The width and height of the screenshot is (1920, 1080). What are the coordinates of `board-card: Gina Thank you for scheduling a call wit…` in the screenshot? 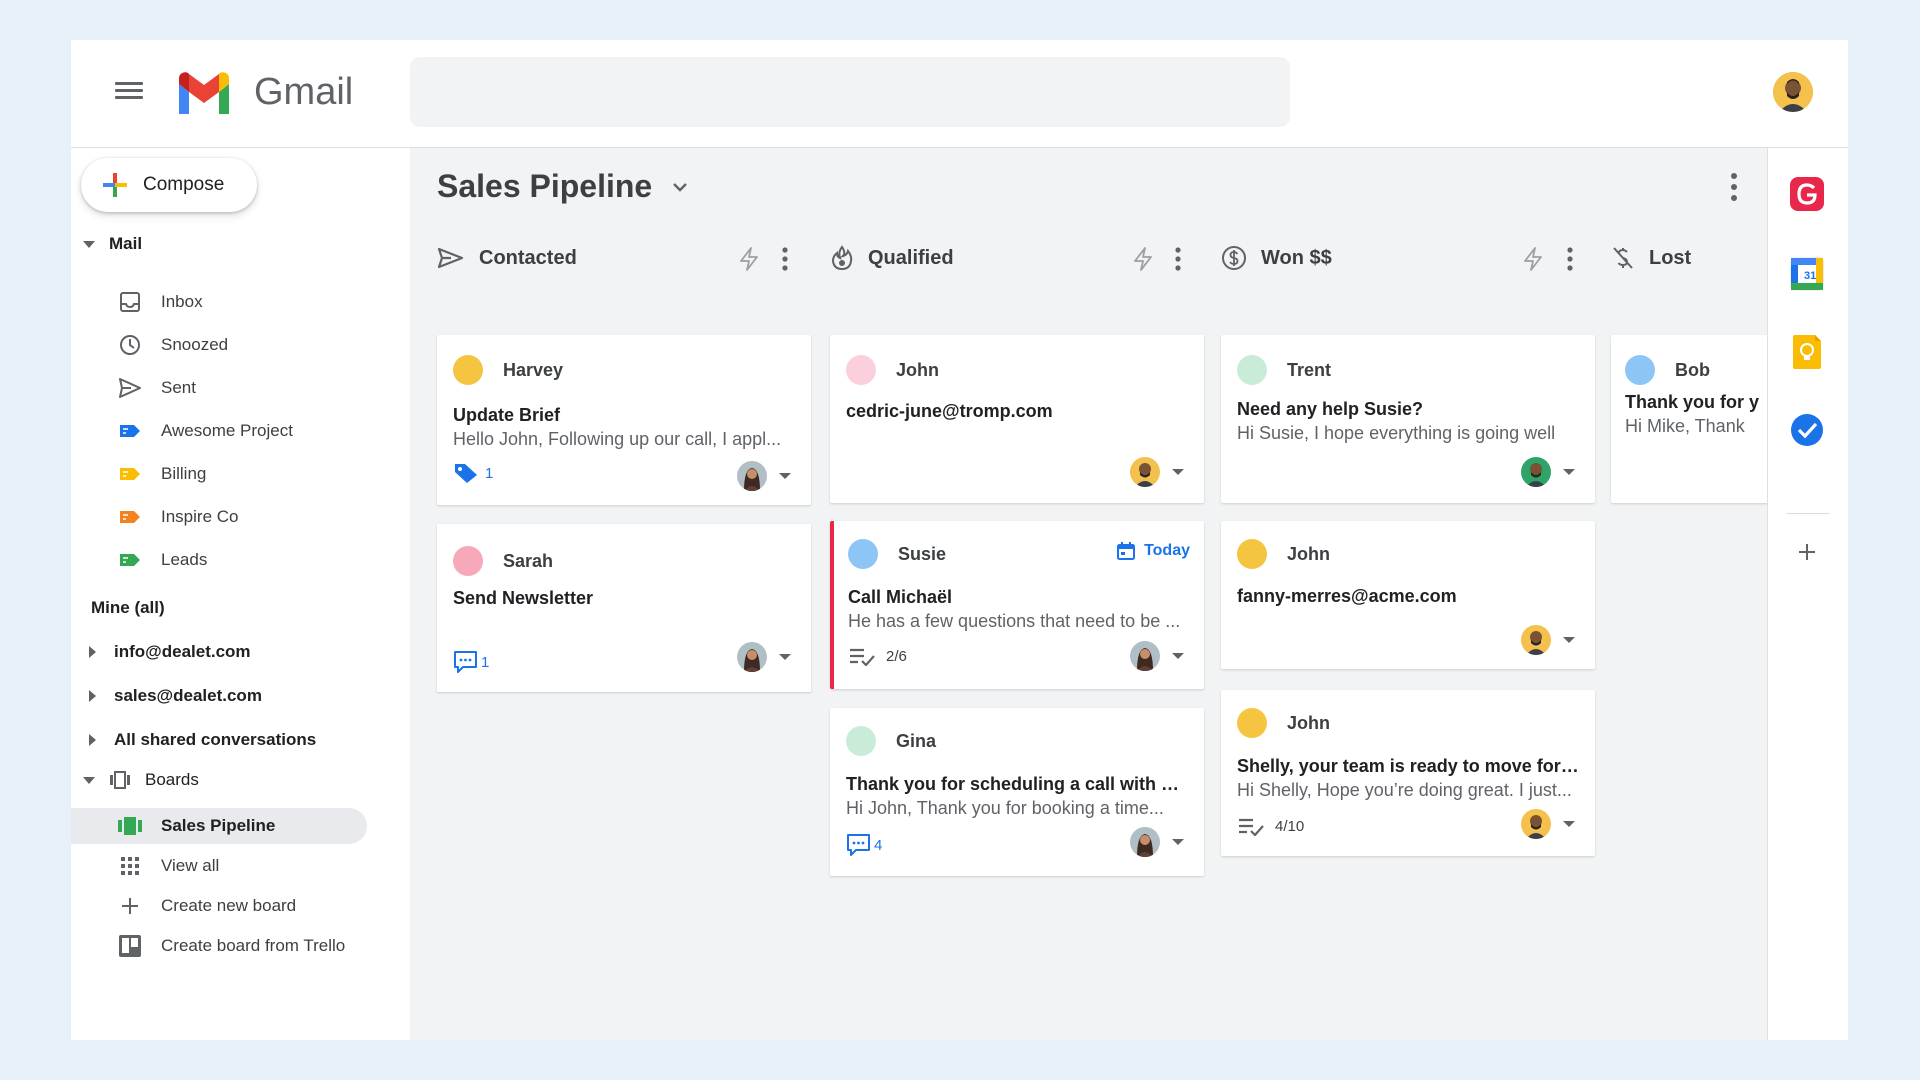 It's located at (1017, 792).